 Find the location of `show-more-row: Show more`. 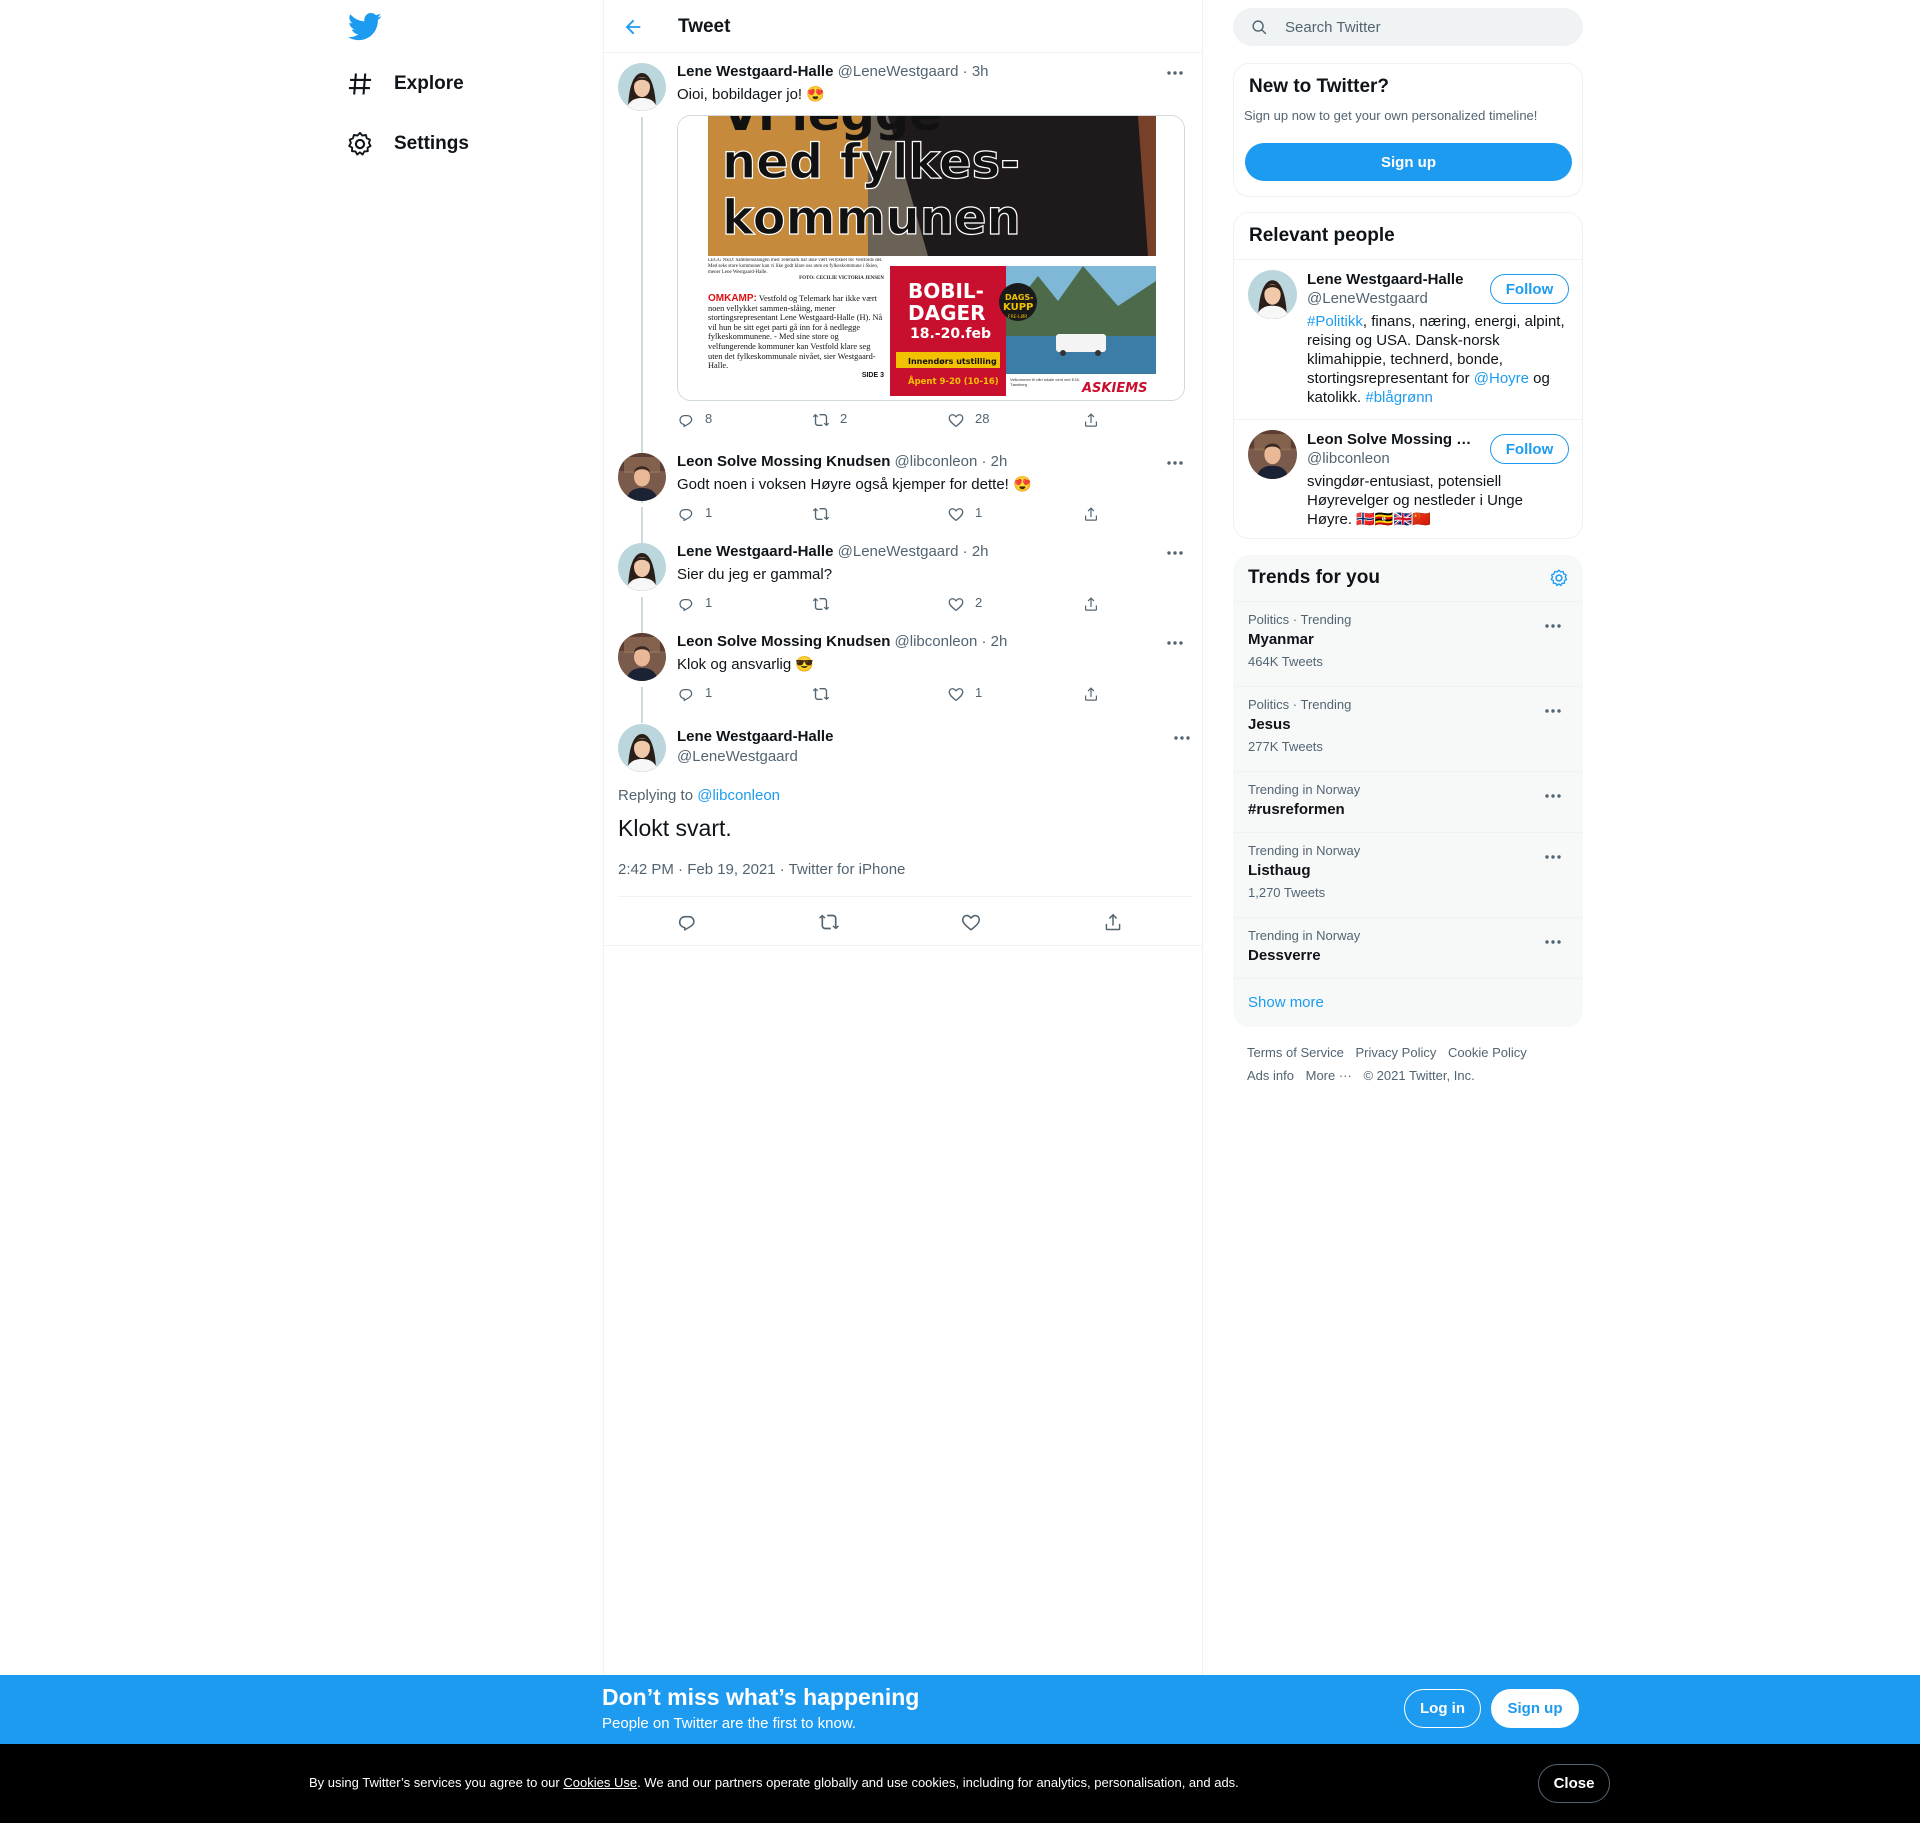

show-more-row: Show more is located at coordinates (1408, 1002).